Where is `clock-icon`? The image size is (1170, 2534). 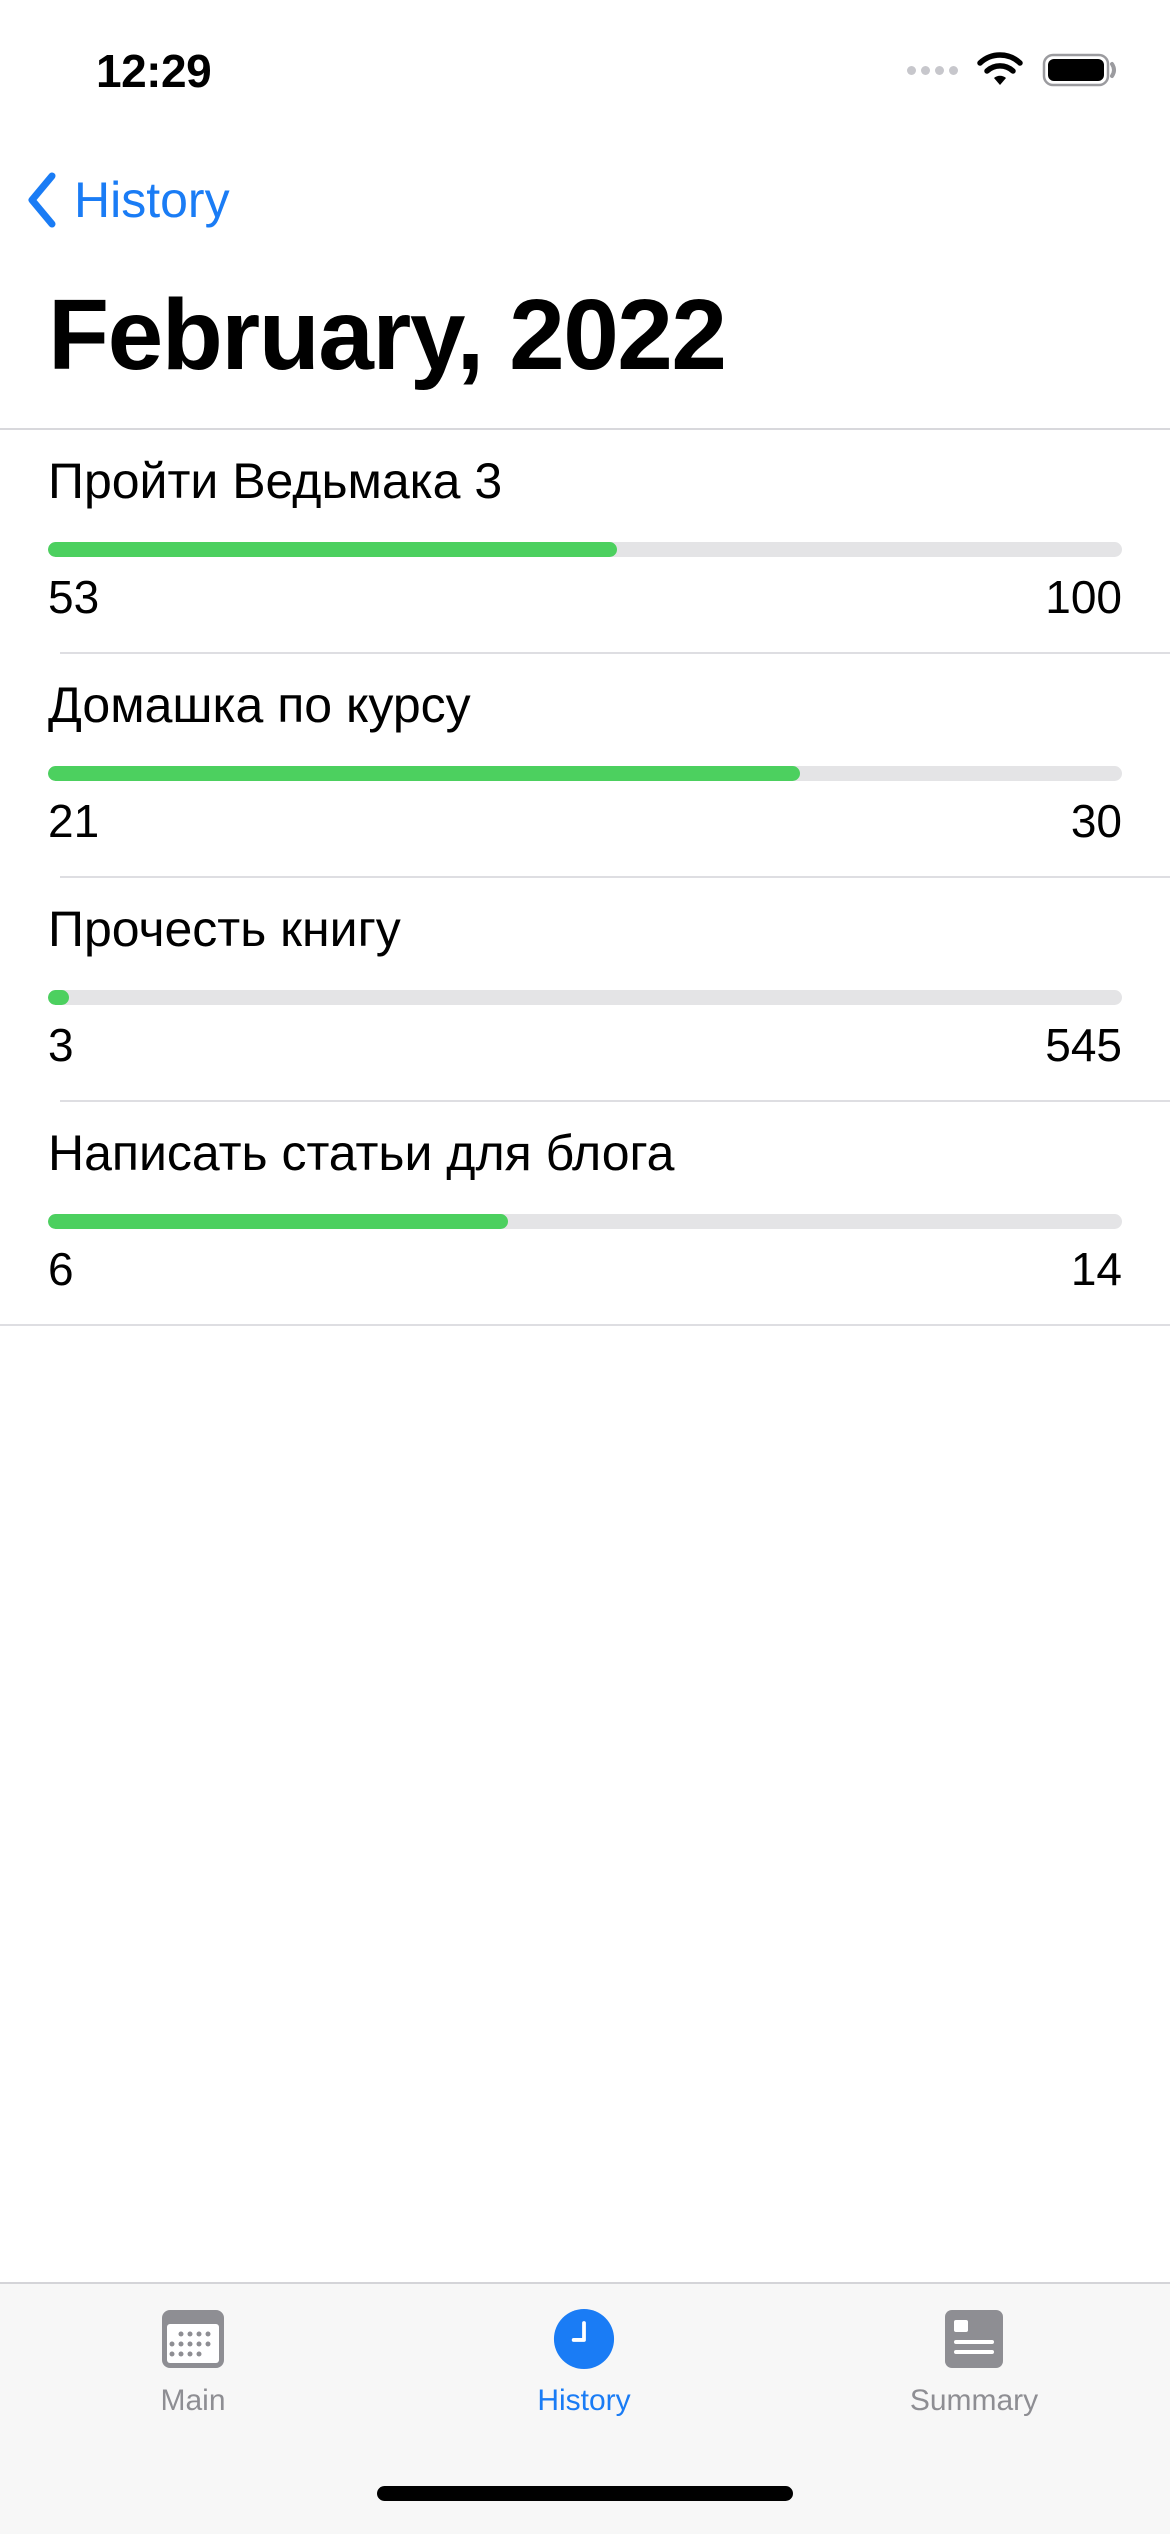 clock-icon is located at coordinates (584, 2339).